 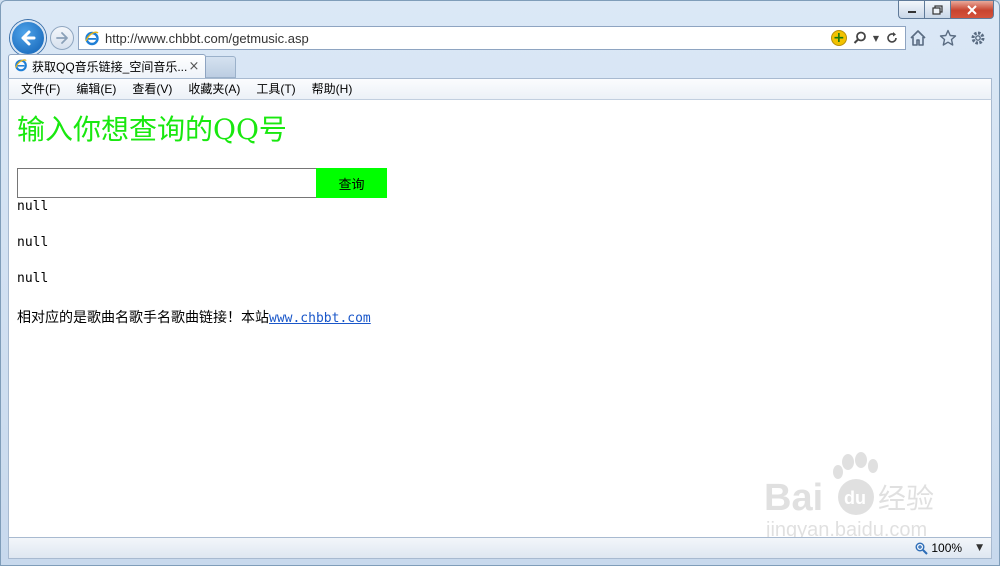 I want to click on maximize-button, so click(x=937, y=9).